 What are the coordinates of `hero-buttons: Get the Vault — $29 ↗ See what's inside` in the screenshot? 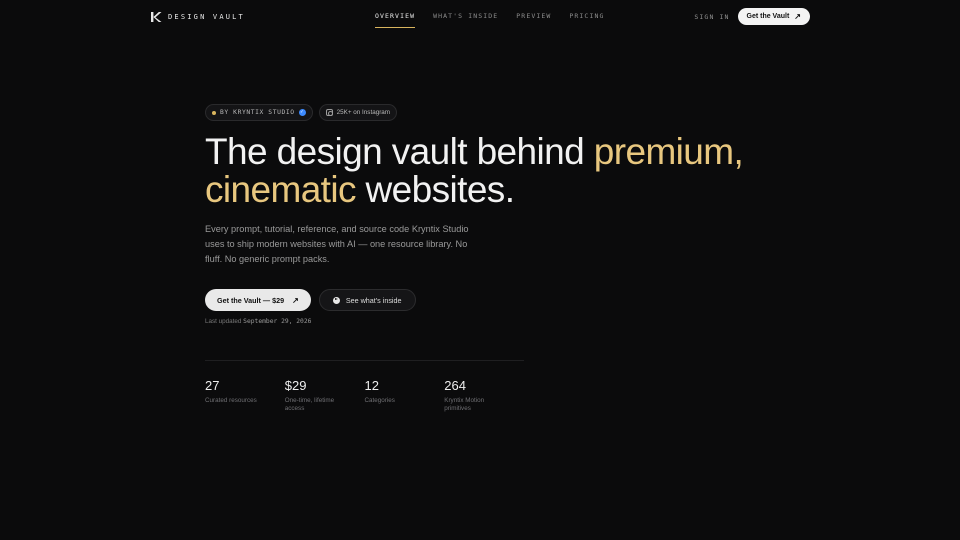 It's located at (485, 300).